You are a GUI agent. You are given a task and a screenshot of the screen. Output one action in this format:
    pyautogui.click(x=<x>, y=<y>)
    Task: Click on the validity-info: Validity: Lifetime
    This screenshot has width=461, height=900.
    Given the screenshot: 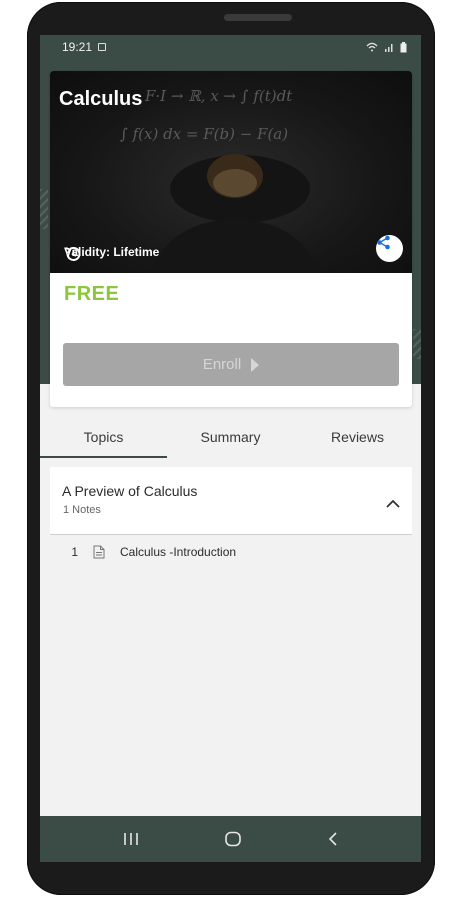 What is the action you would take?
    pyautogui.click(x=111, y=253)
    